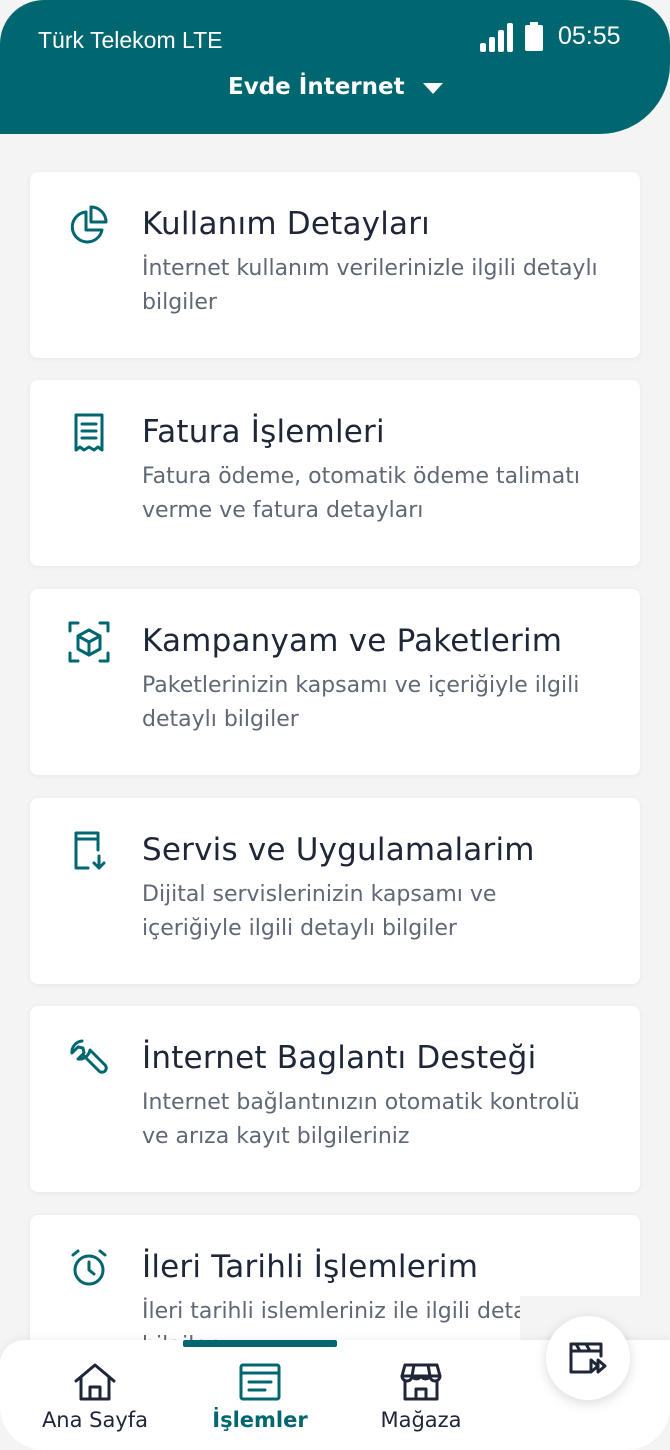 The width and height of the screenshot is (670, 1450). Describe the element at coordinates (286, 224) in the screenshot. I see `card-title: Kullanım Detayları` at that location.